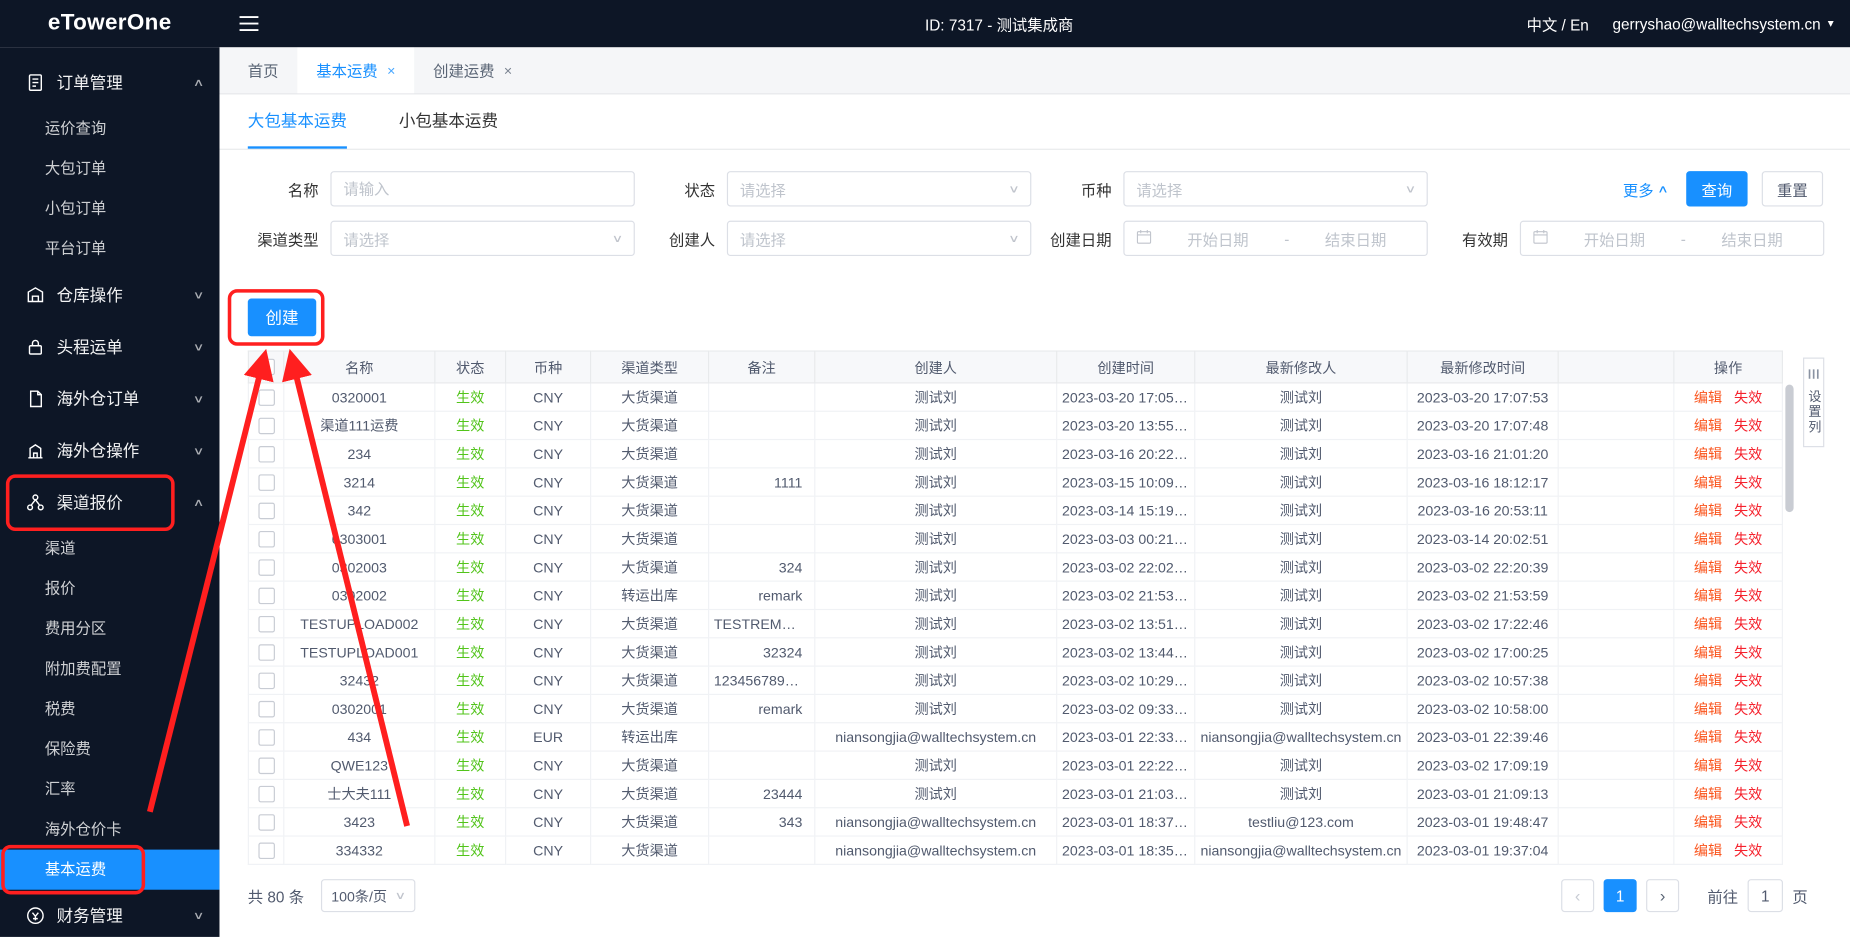 The width and height of the screenshot is (1850, 937). Describe the element at coordinates (266, 367) in the screenshot. I see `select-all-checkbox` at that location.